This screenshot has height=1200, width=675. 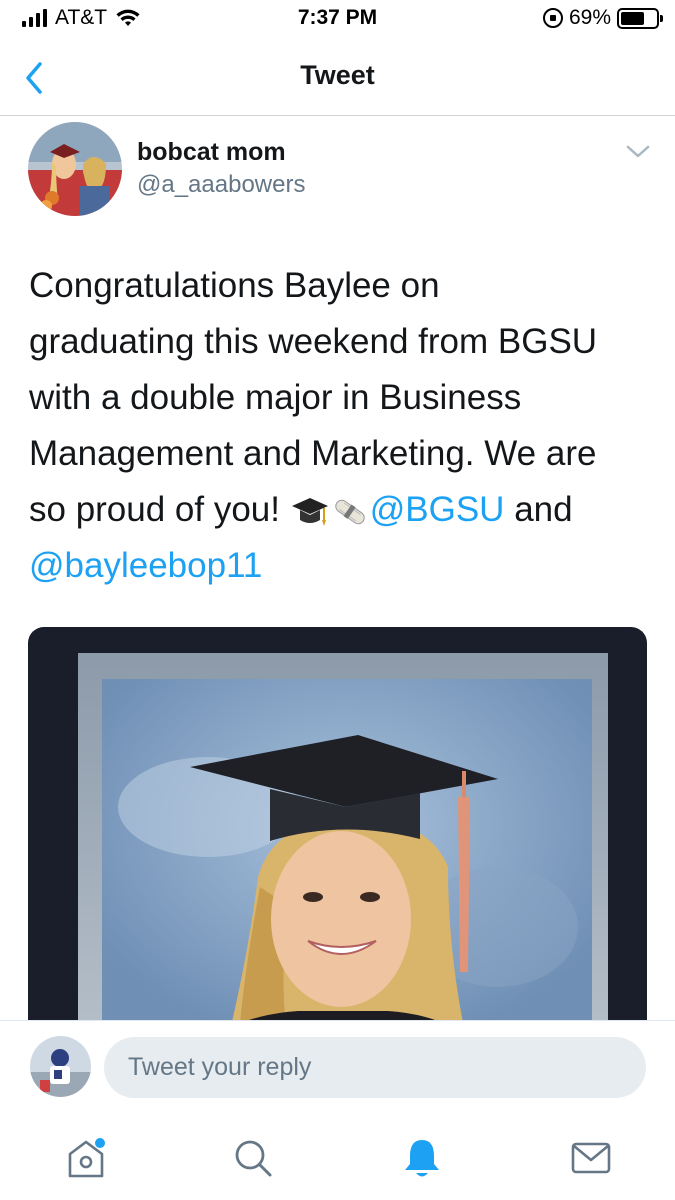 I want to click on nav-header: Tweet, so click(x=337, y=78).